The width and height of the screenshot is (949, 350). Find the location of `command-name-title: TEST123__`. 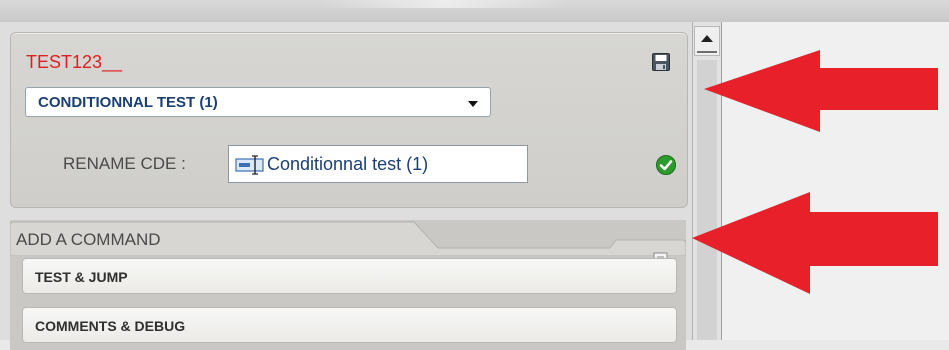

command-name-title: TEST123__ is located at coordinates (74, 62).